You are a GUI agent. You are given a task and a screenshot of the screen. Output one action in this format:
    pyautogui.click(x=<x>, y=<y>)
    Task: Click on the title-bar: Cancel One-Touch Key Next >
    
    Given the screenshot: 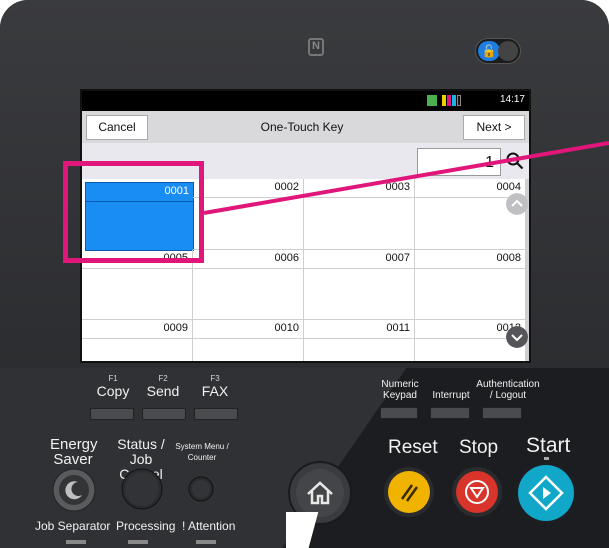 What is the action you would take?
    pyautogui.click(x=305, y=127)
    